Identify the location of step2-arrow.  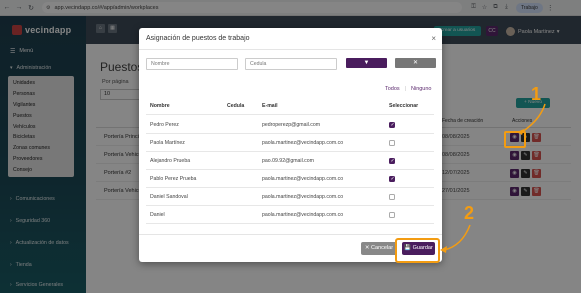
(457, 237).